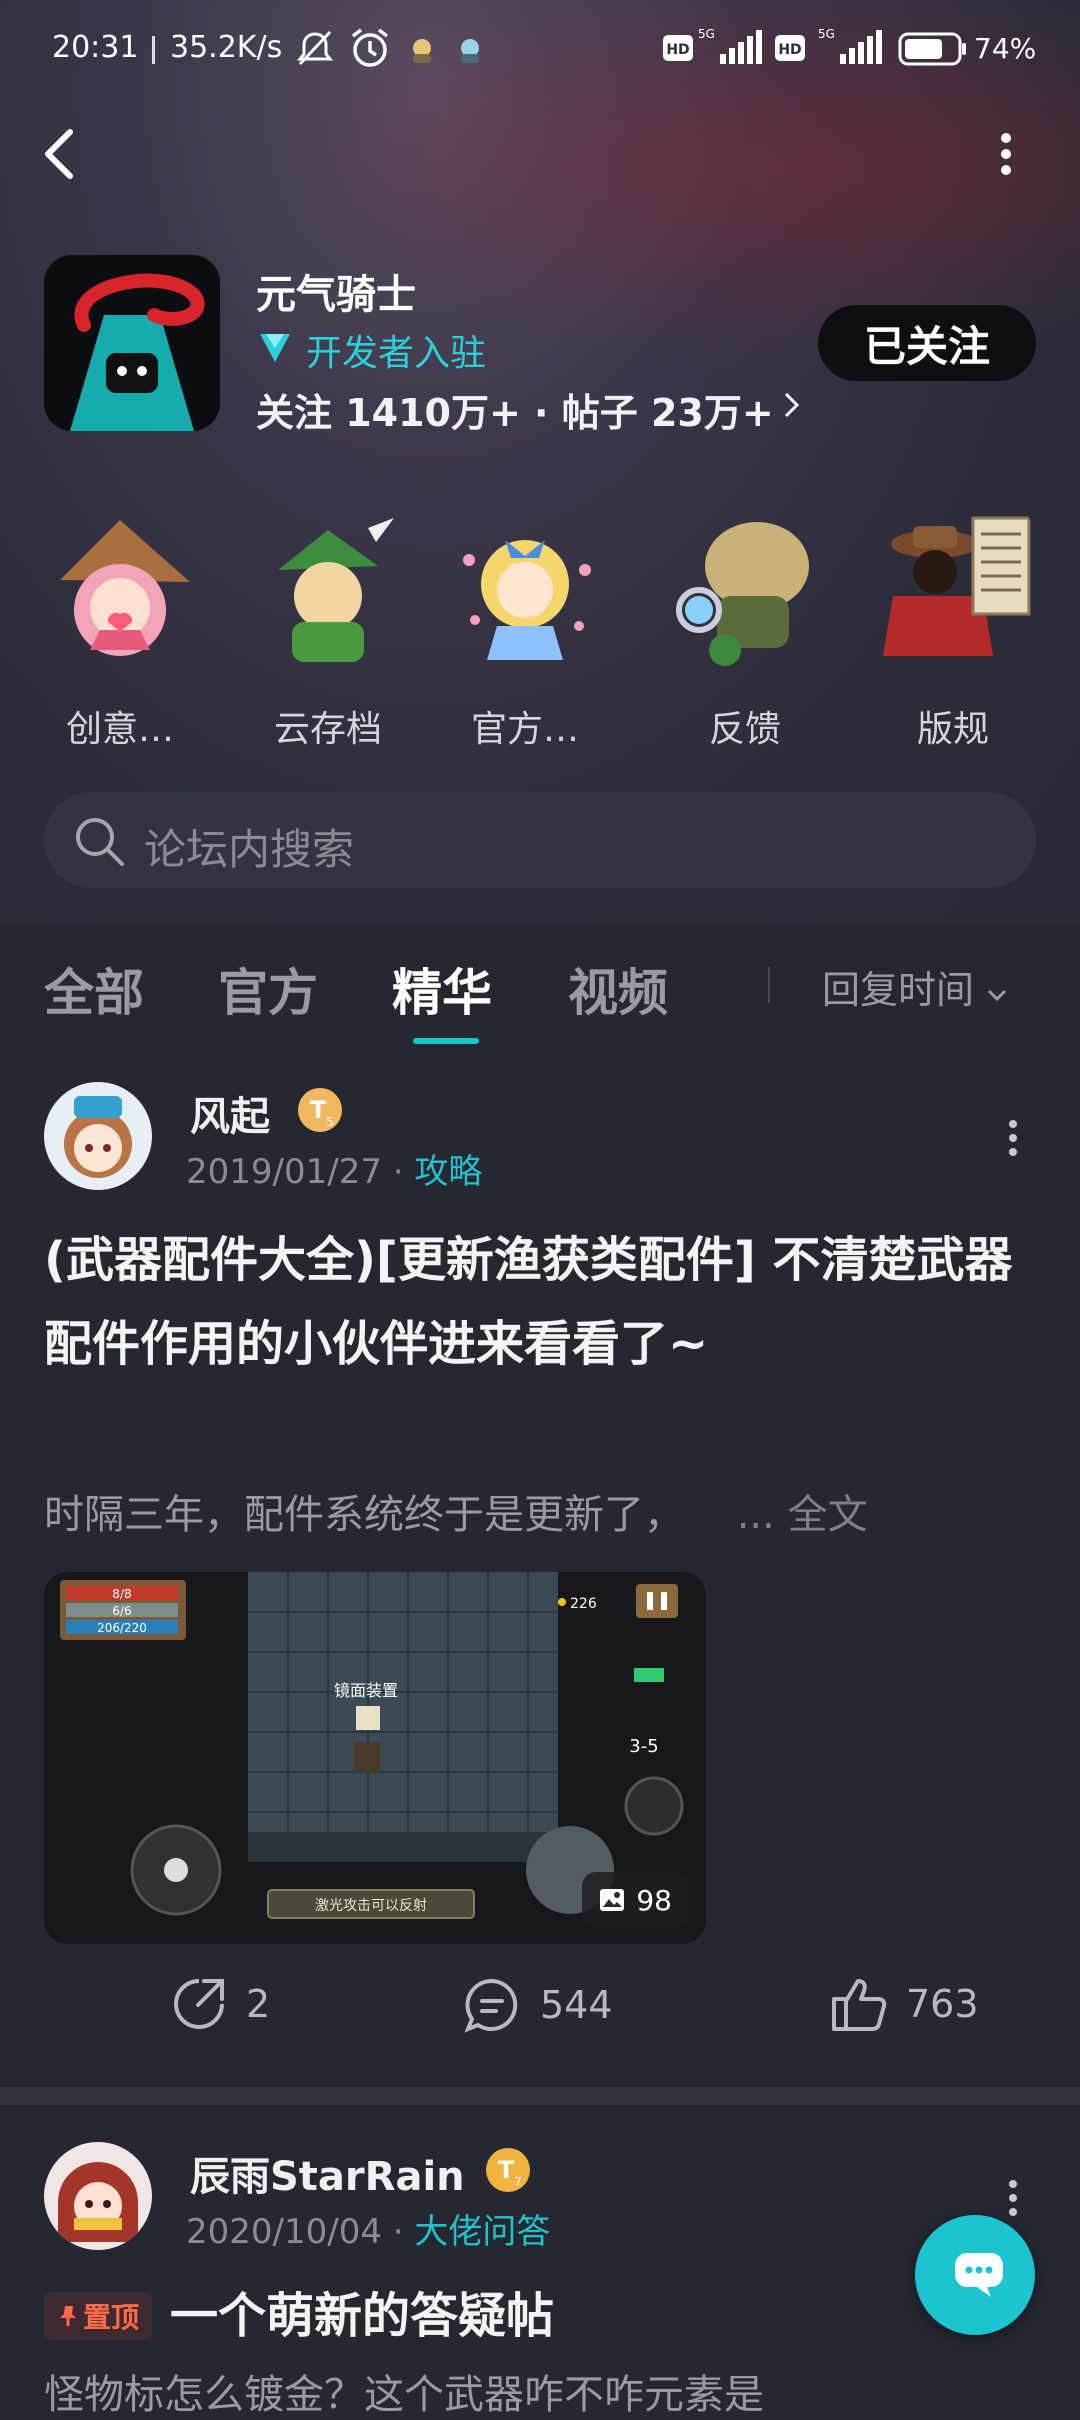 This screenshot has width=1080, height=2420. What do you see at coordinates (903, 2004) in the screenshot?
I see `like-button: 763` at bounding box center [903, 2004].